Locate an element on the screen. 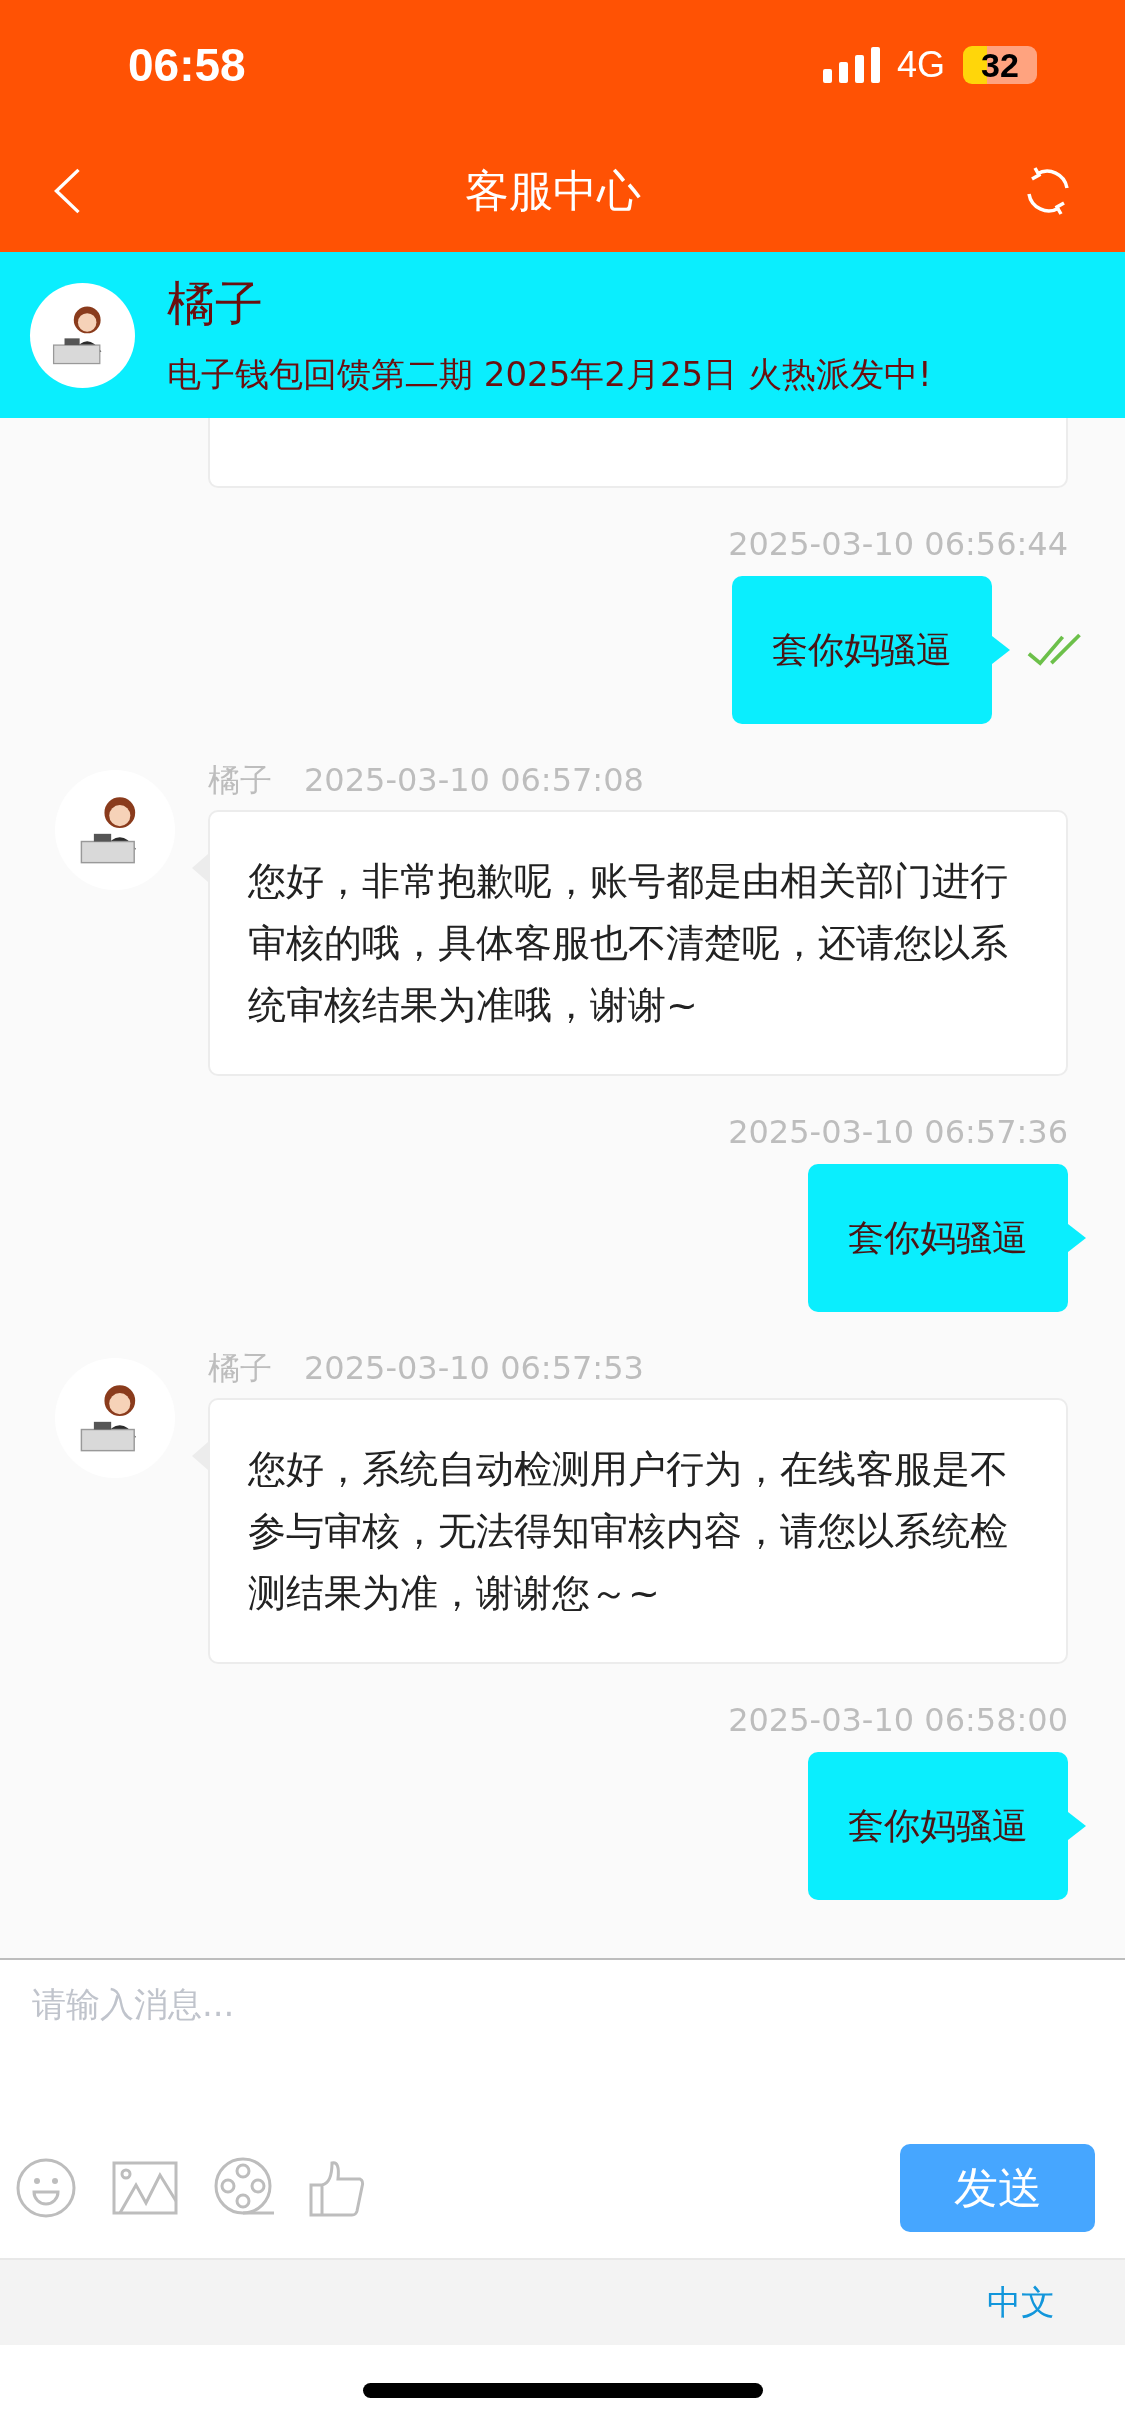 The height and width of the screenshot is (2436, 1125). thumbs-up-icon is located at coordinates (337, 2188).